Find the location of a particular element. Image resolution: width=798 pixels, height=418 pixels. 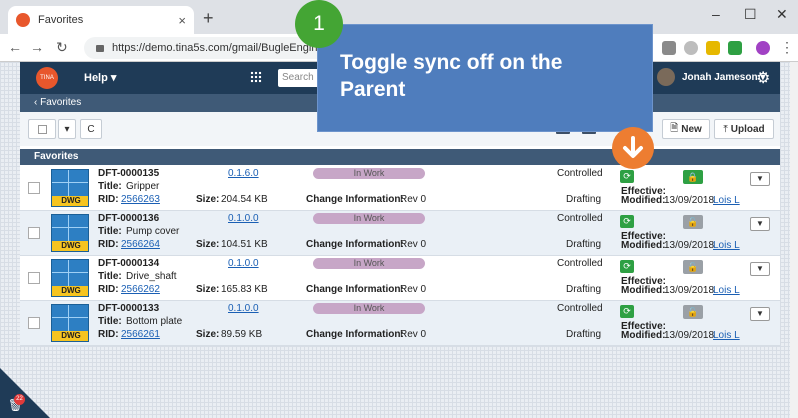

file-size: 104.51 KB is located at coordinates (244, 244).